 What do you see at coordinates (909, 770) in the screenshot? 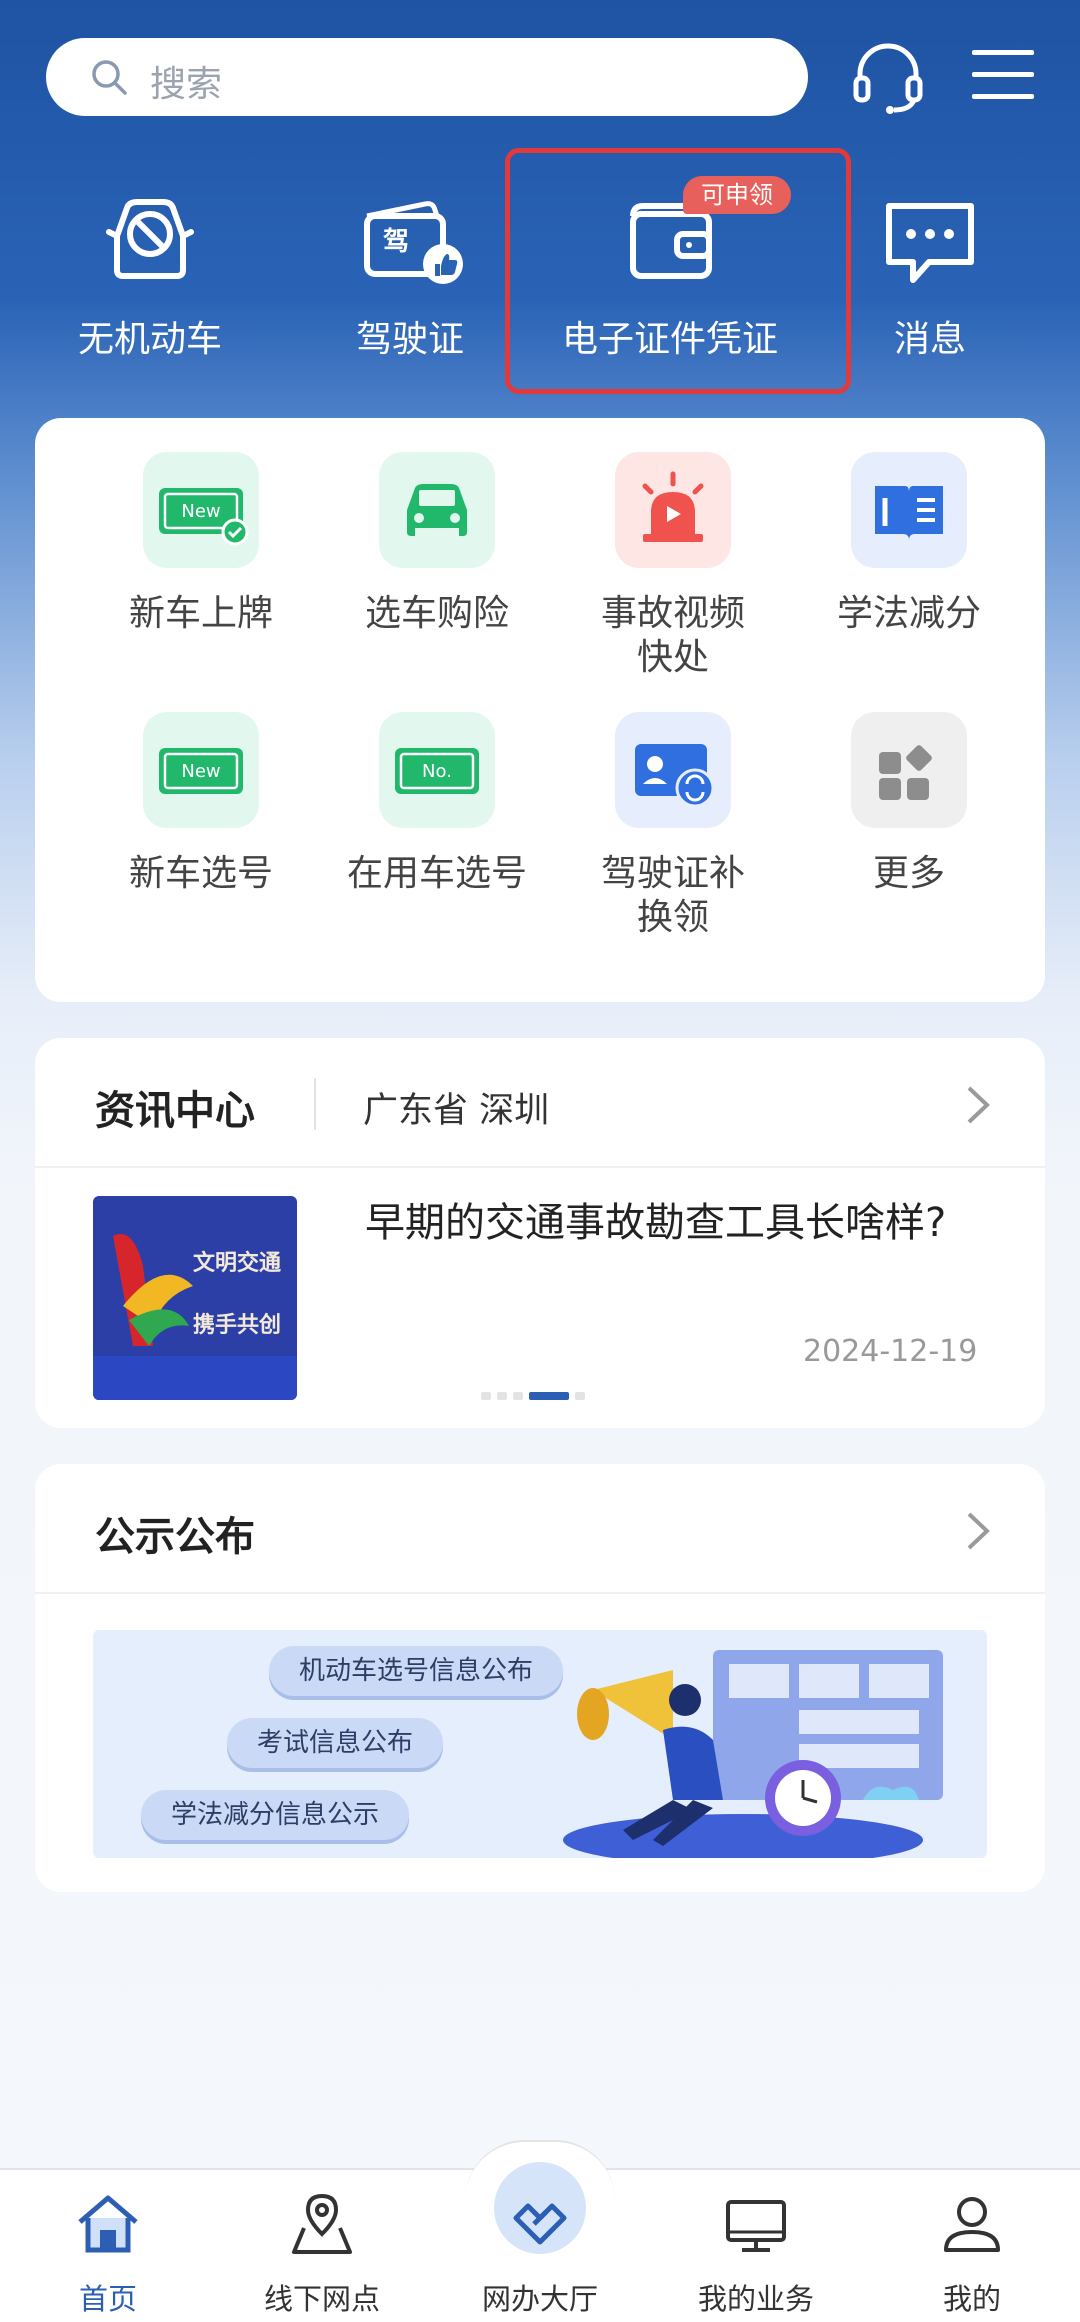
I see `more-grid-icon` at bounding box center [909, 770].